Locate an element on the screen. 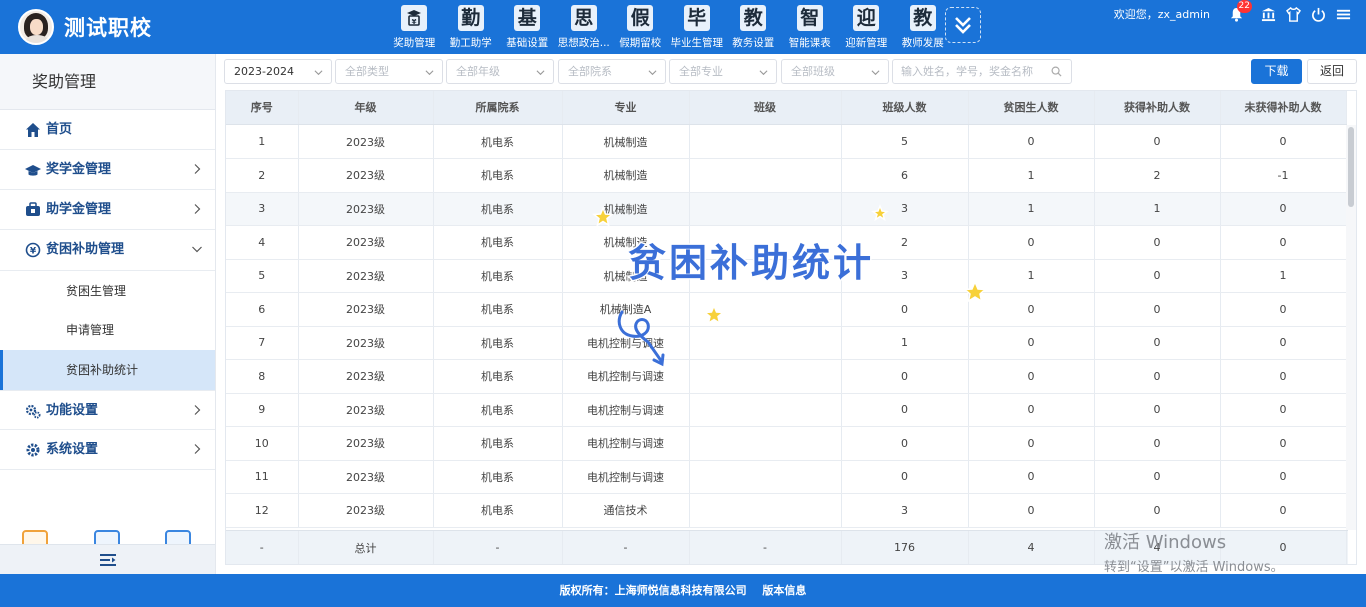 The image size is (1366, 607). cell-index: 7 is located at coordinates (262, 343).